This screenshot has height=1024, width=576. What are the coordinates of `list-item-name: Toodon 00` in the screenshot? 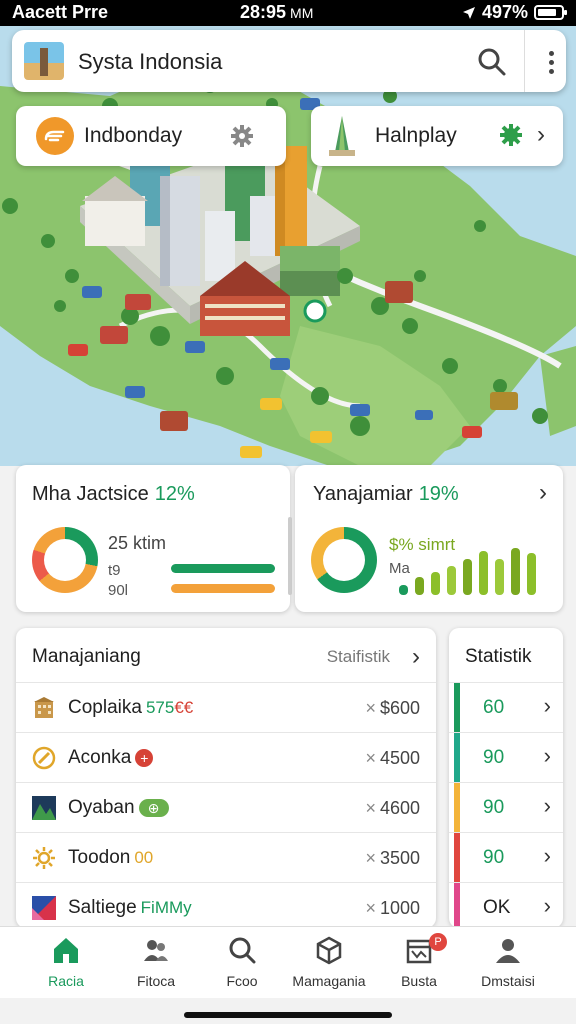 It's located at (111, 857).